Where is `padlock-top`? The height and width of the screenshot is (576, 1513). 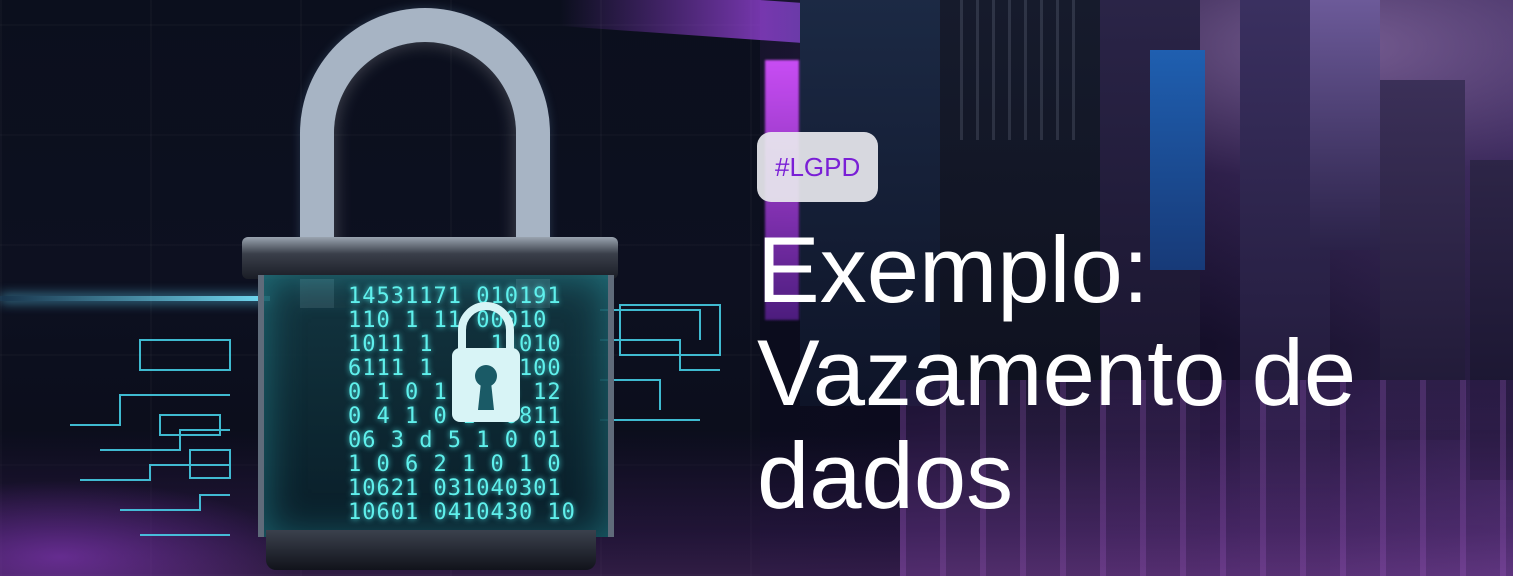
padlock-top is located at coordinates (430, 258).